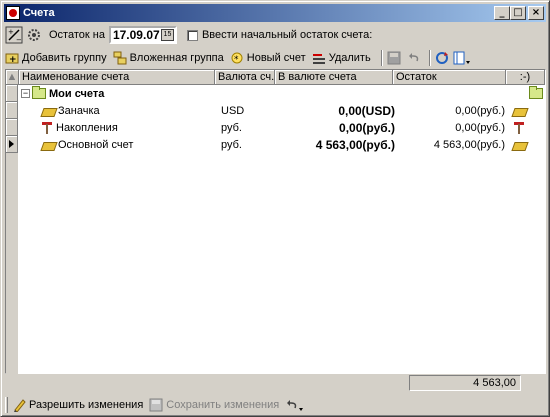 The height and width of the screenshot is (417, 550). What do you see at coordinates (349, 58) in the screenshot?
I see `delete-label: Удалить` at bounding box center [349, 58].